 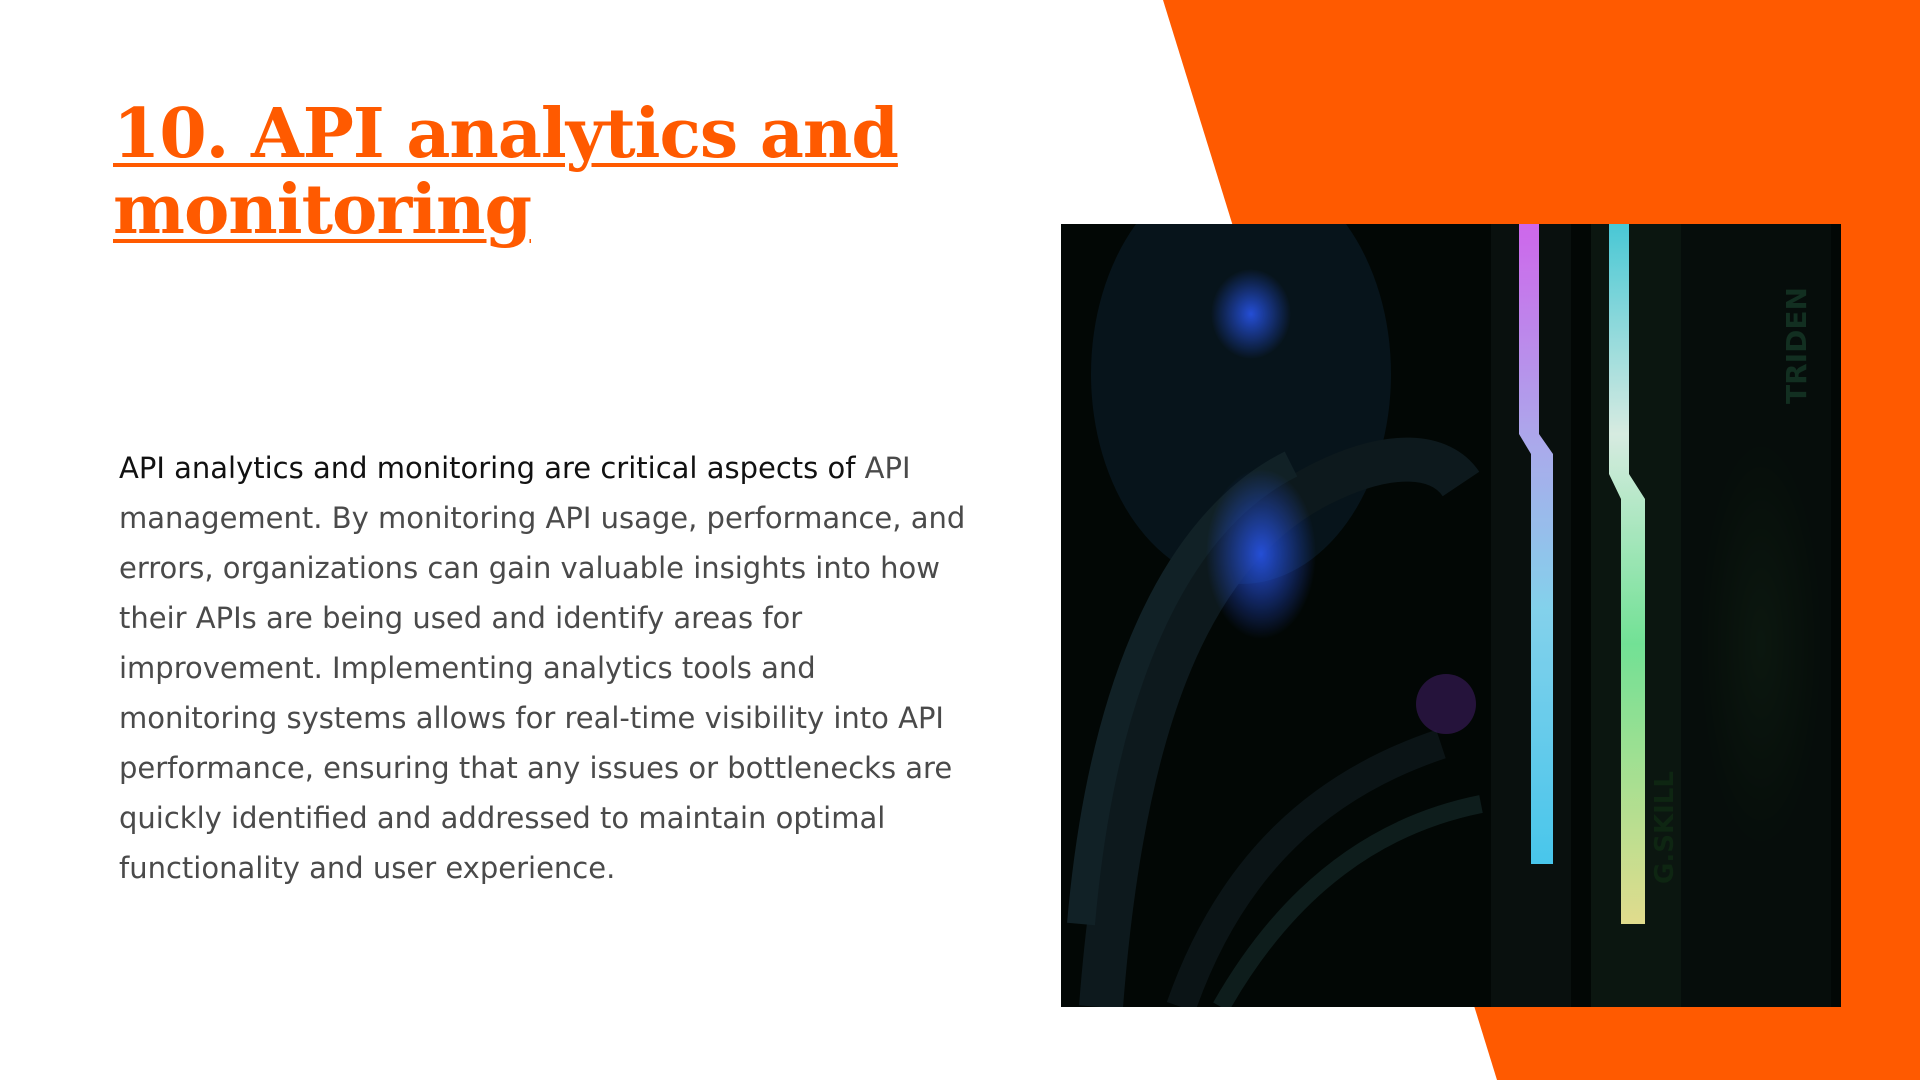 What do you see at coordinates (506, 172) in the screenshot?
I see `slide-title: 10. API analytics and monitoring` at bounding box center [506, 172].